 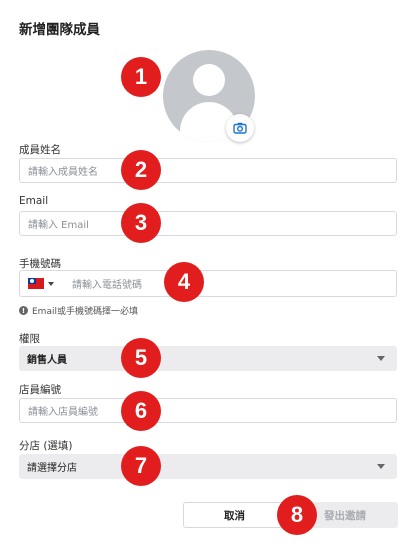 What do you see at coordinates (208, 223) in the screenshot?
I see `email-input: 請輸入 Email` at bounding box center [208, 223].